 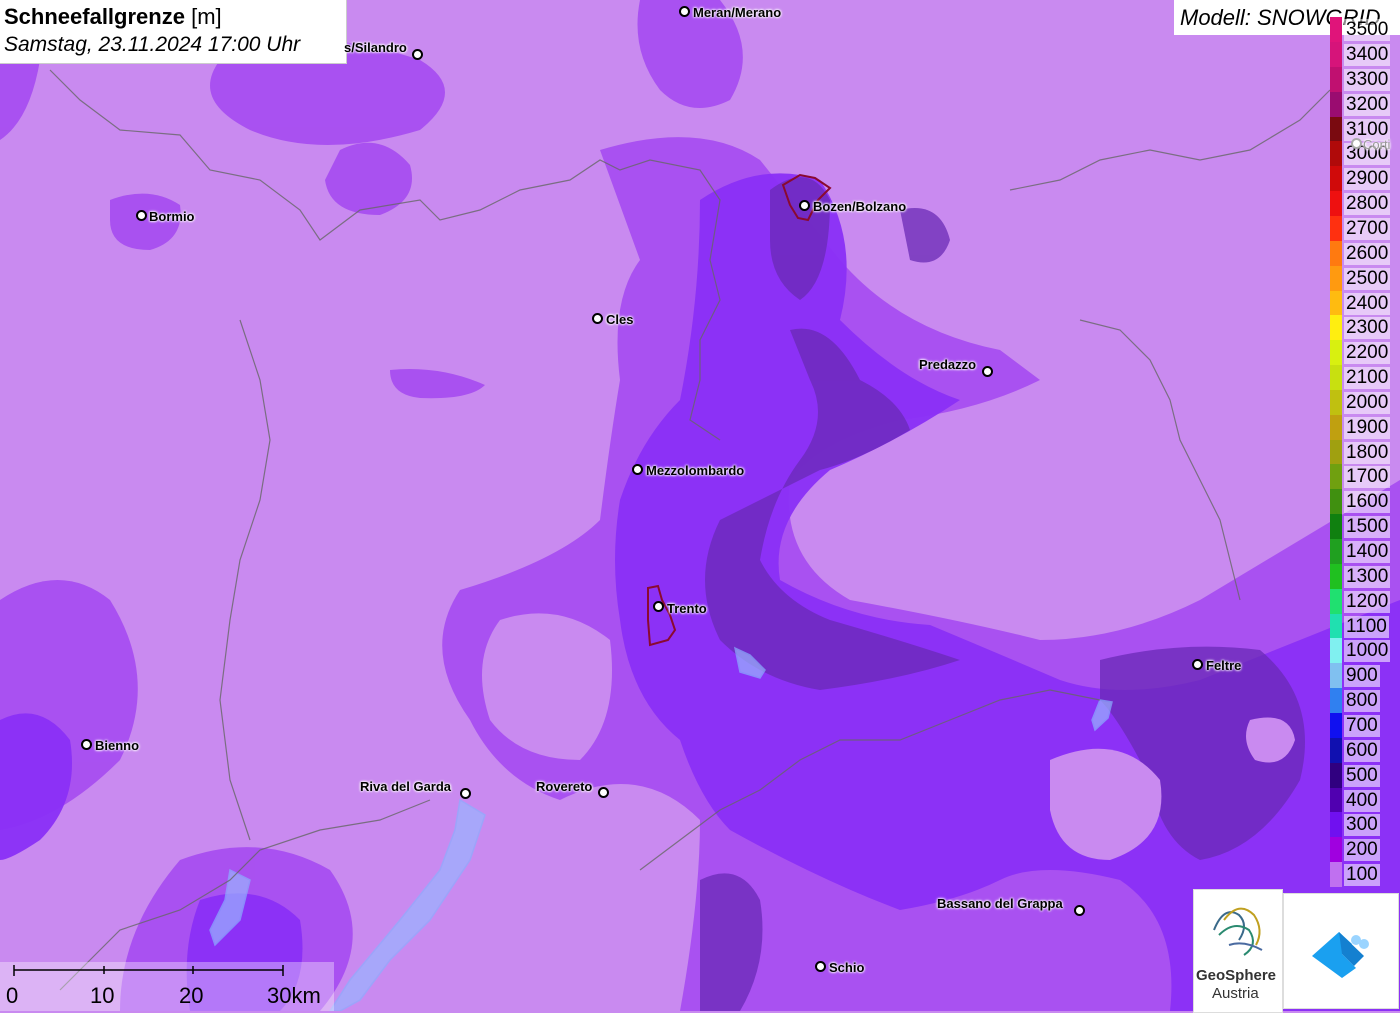 What do you see at coordinates (1367, 552) in the screenshot?
I see `legend-label: 1400` at bounding box center [1367, 552].